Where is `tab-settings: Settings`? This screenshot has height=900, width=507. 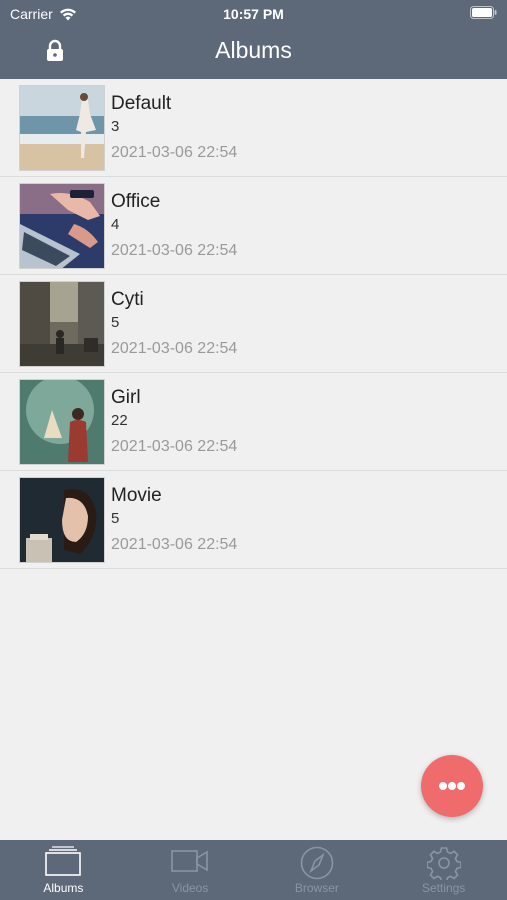 tab-settings: Settings is located at coordinates (443, 870).